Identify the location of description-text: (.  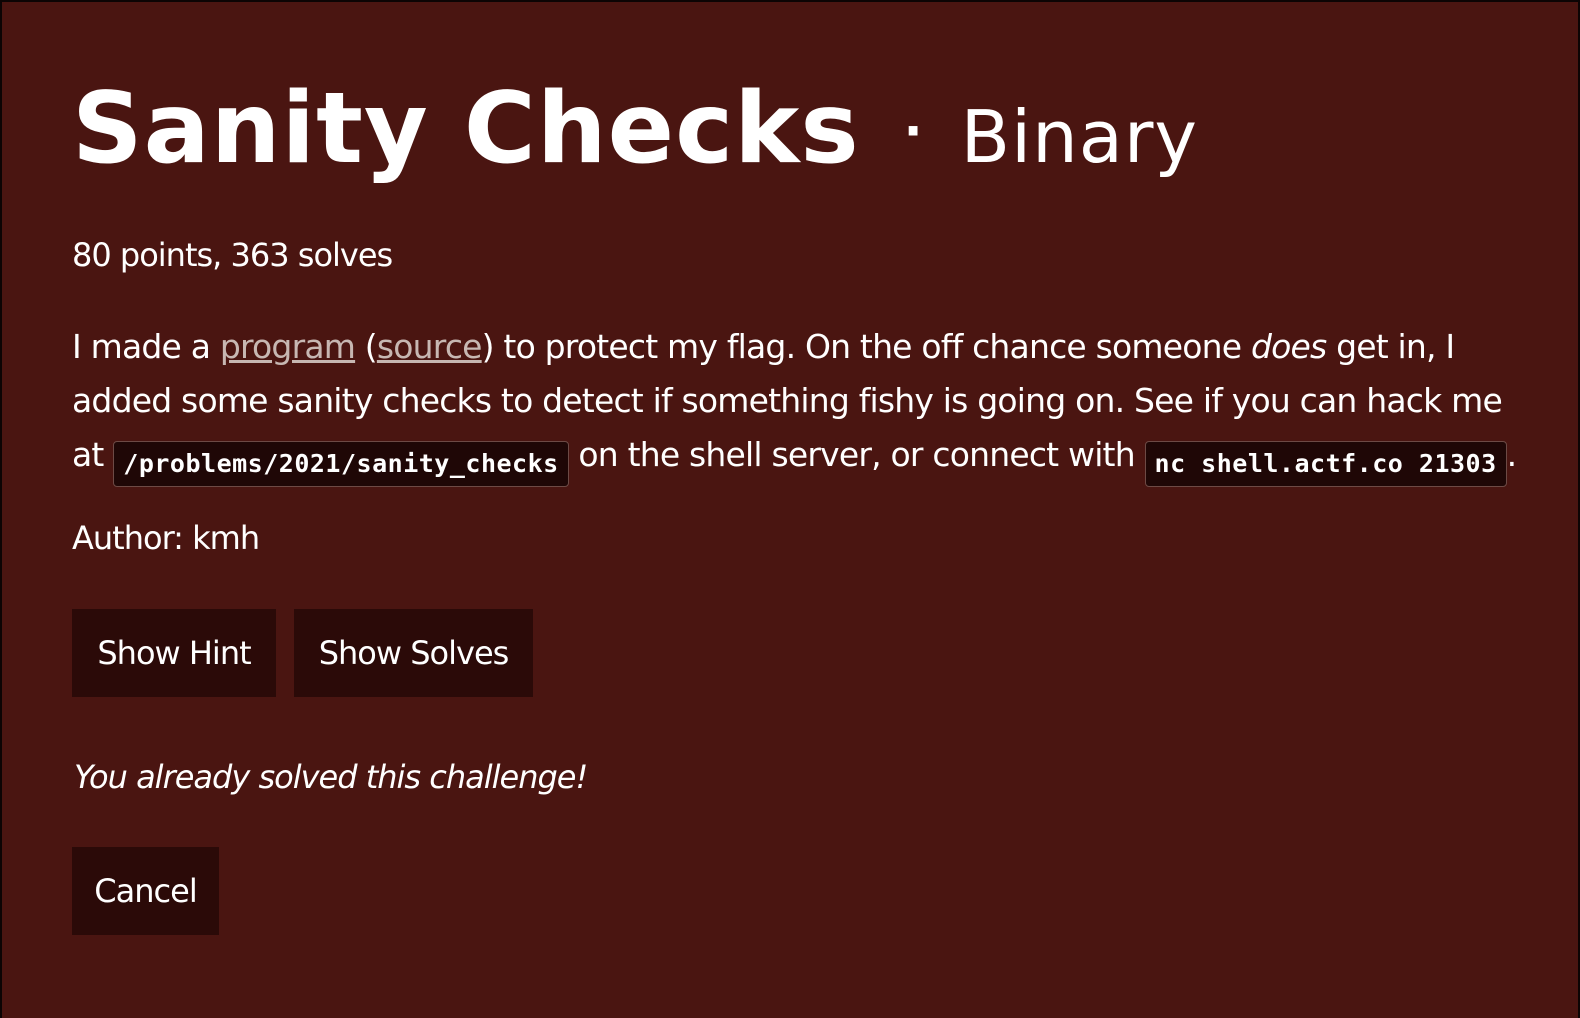
(366, 346).